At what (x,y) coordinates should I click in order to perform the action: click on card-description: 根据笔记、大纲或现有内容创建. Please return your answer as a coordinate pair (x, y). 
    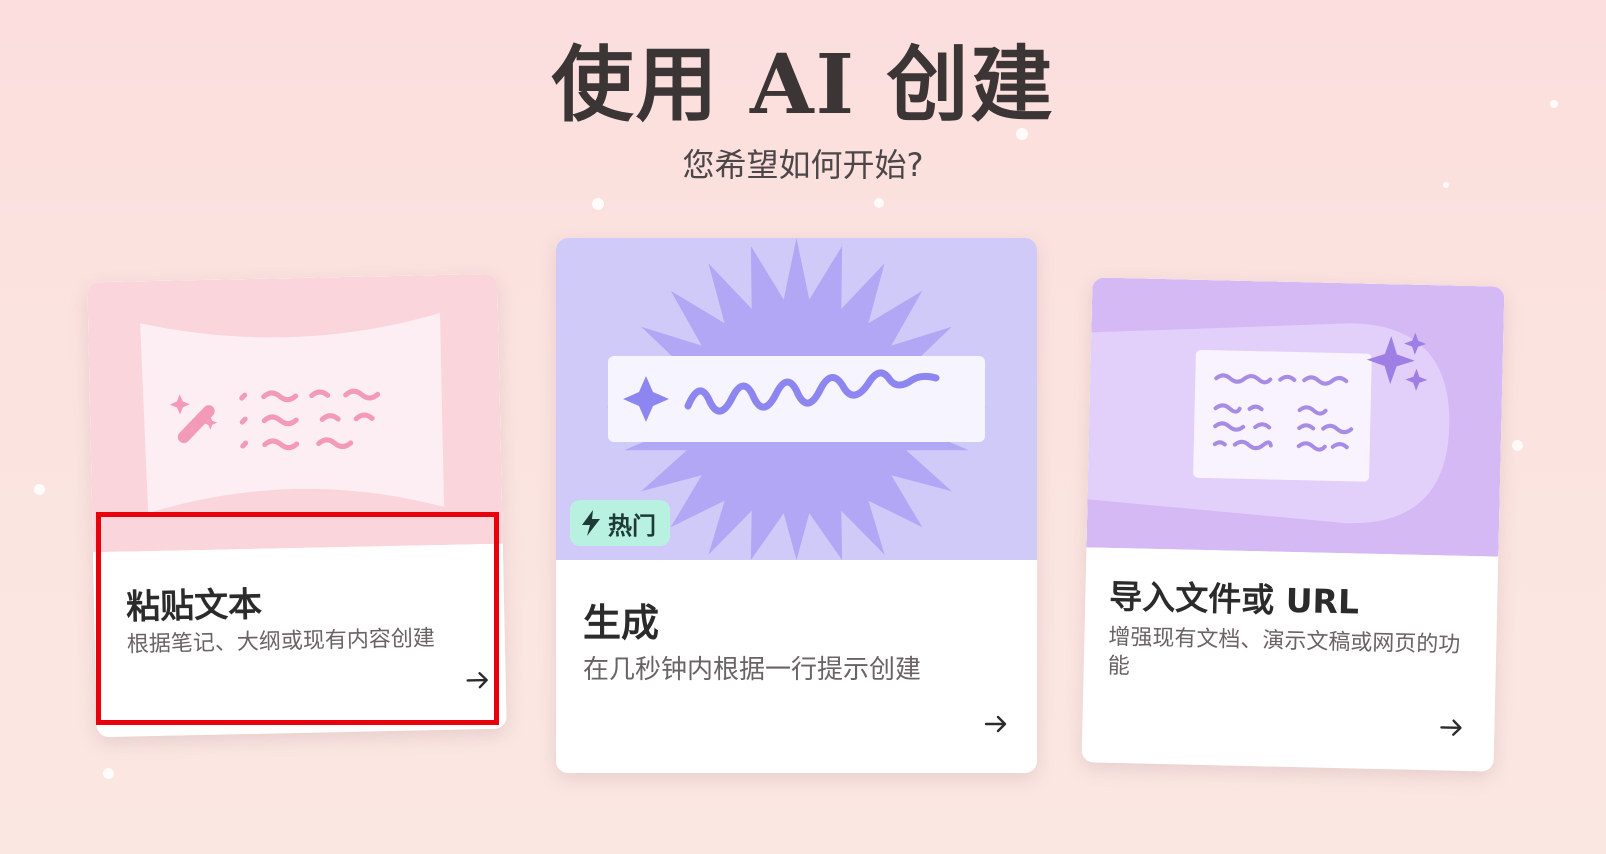
    Looking at the image, I should click on (281, 642).